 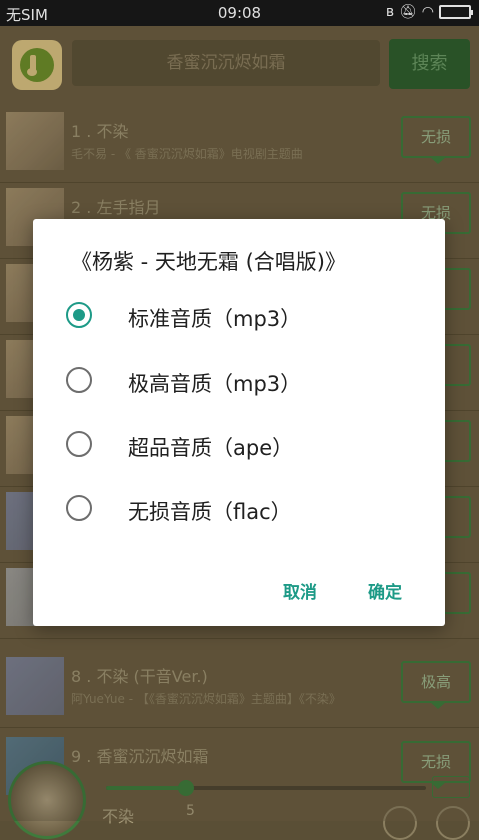 What do you see at coordinates (385, 590) in the screenshot?
I see `confirm-button: 确定` at bounding box center [385, 590].